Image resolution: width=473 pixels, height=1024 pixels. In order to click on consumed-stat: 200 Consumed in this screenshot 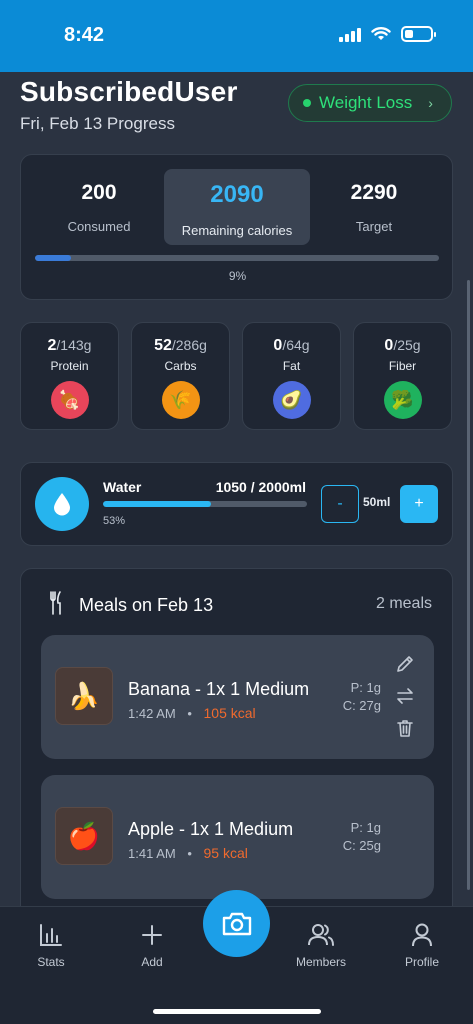, I will do `click(99, 207)`.